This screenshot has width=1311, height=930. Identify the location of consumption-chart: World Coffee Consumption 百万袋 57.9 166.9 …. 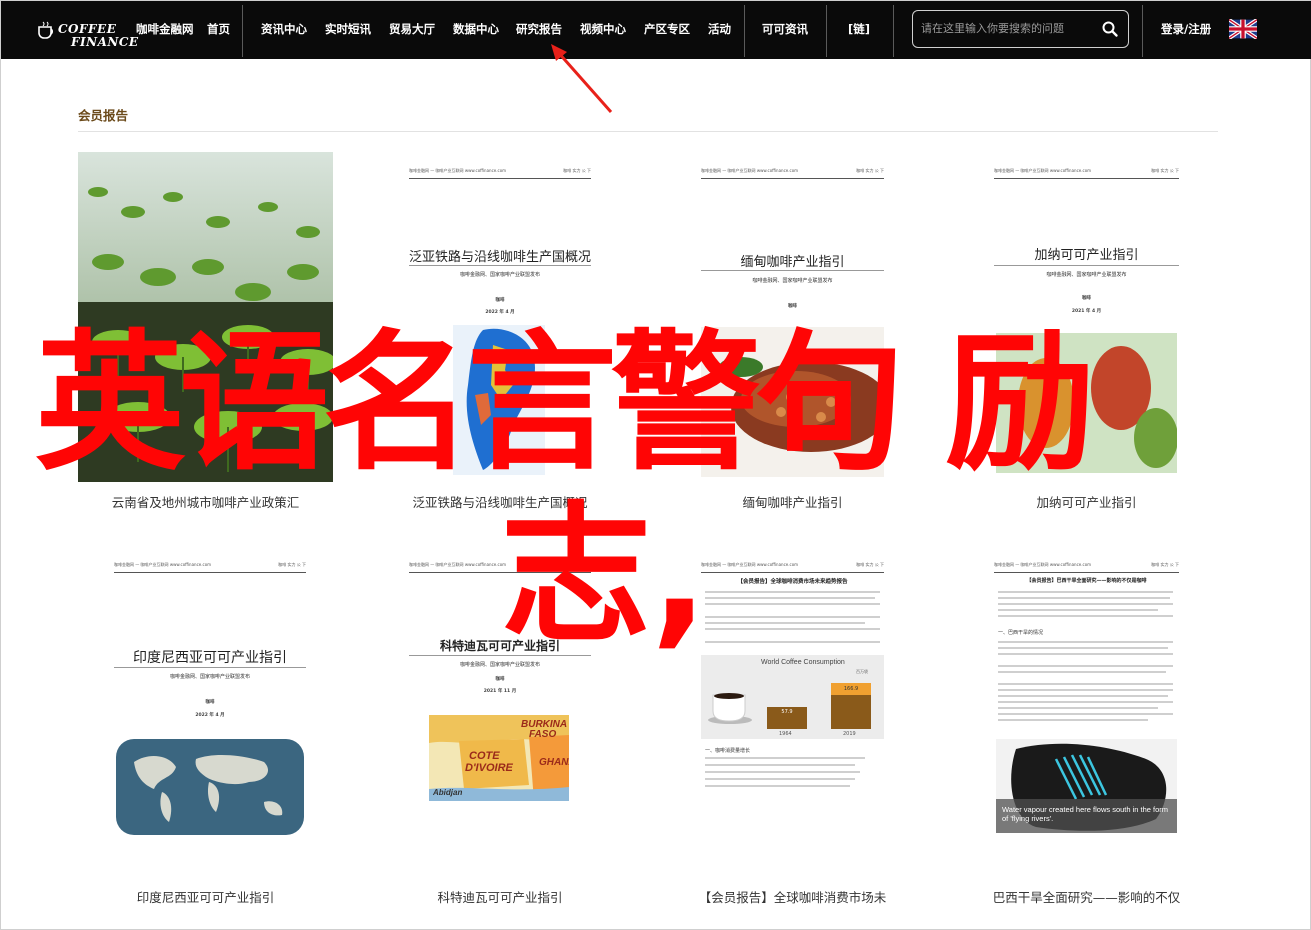
(792, 697).